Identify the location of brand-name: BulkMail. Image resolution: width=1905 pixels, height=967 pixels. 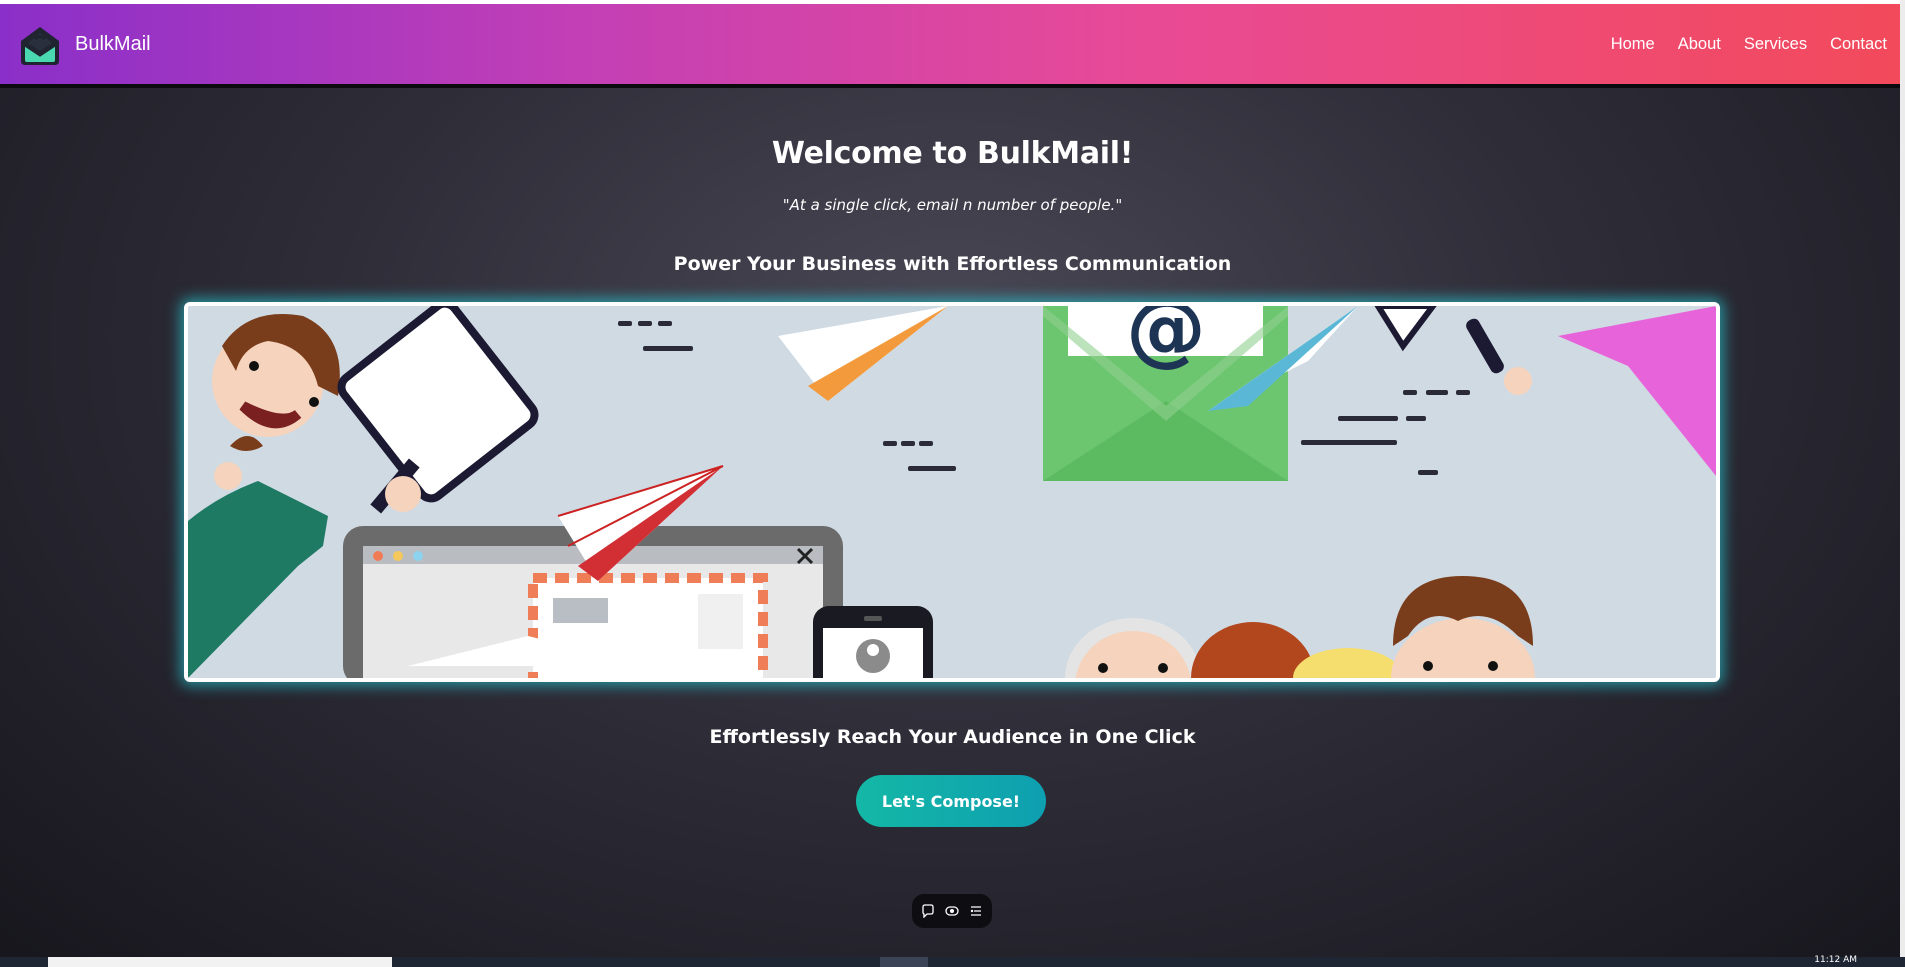
(113, 43).